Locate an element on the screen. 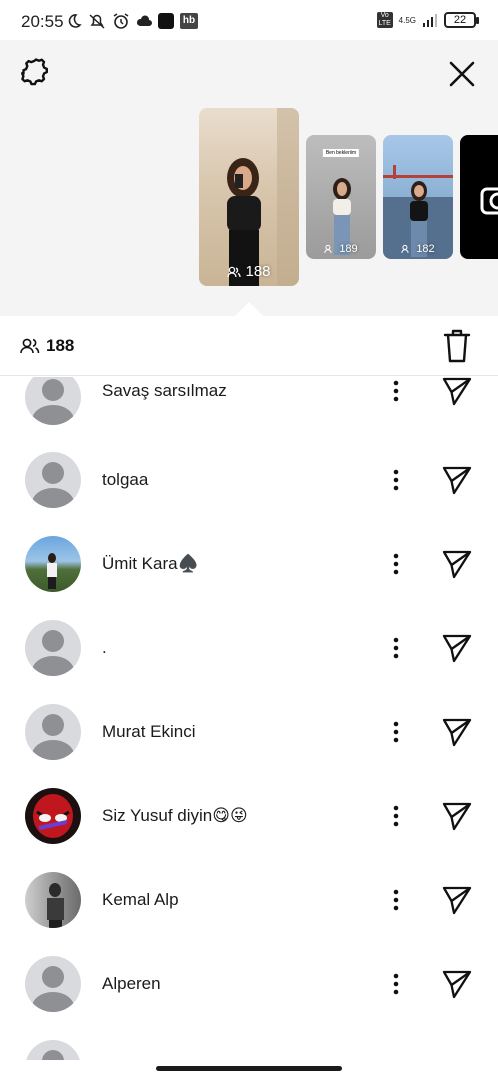  mute-bell-icon is located at coordinates (97, 21).